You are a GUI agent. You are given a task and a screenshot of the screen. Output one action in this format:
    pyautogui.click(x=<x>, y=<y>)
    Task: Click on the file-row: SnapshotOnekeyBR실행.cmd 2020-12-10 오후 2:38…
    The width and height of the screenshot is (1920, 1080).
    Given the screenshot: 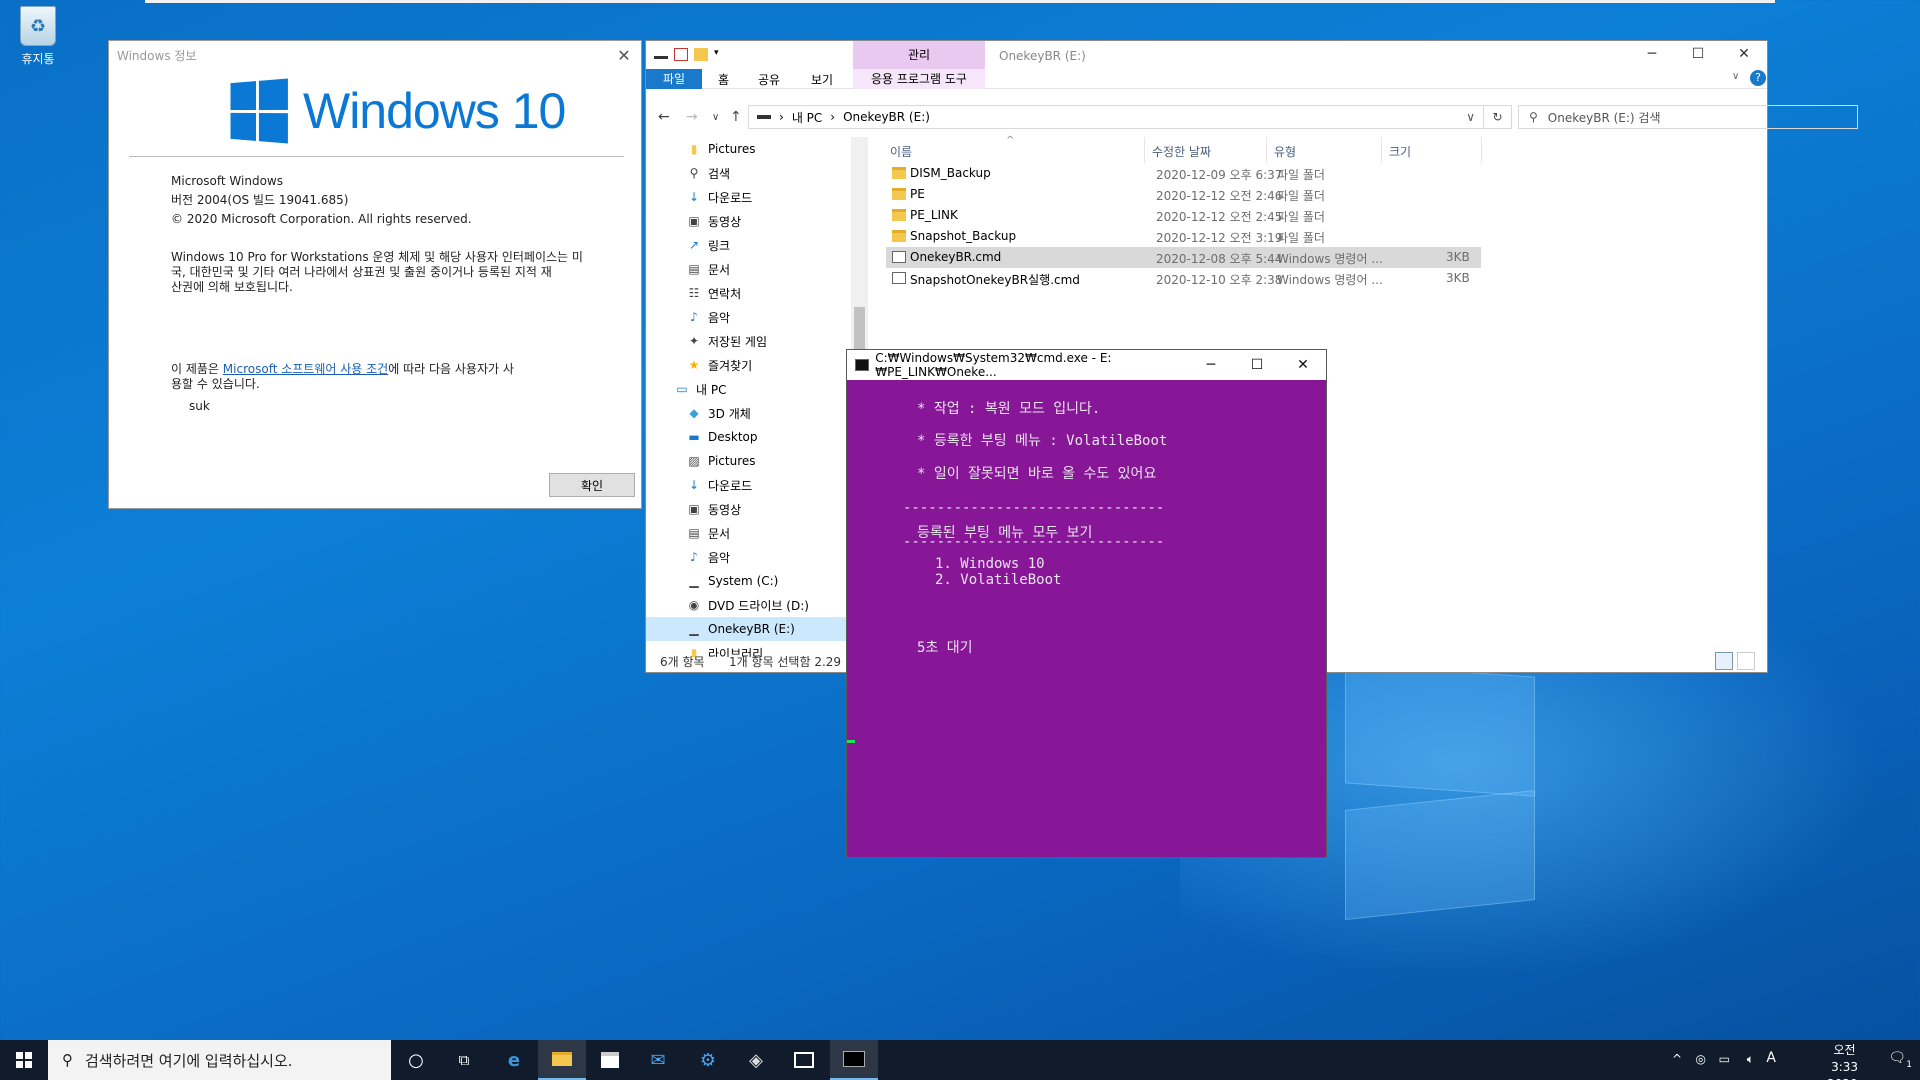 What is the action you would take?
    pyautogui.click(x=1183, y=278)
    